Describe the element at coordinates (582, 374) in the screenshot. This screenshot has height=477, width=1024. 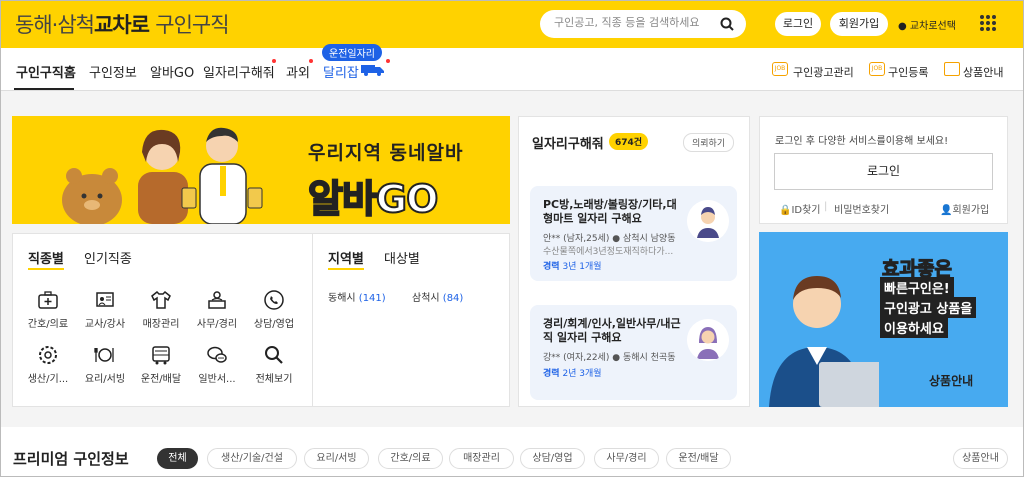
I see `experience-value: 2년 3개월` at that location.